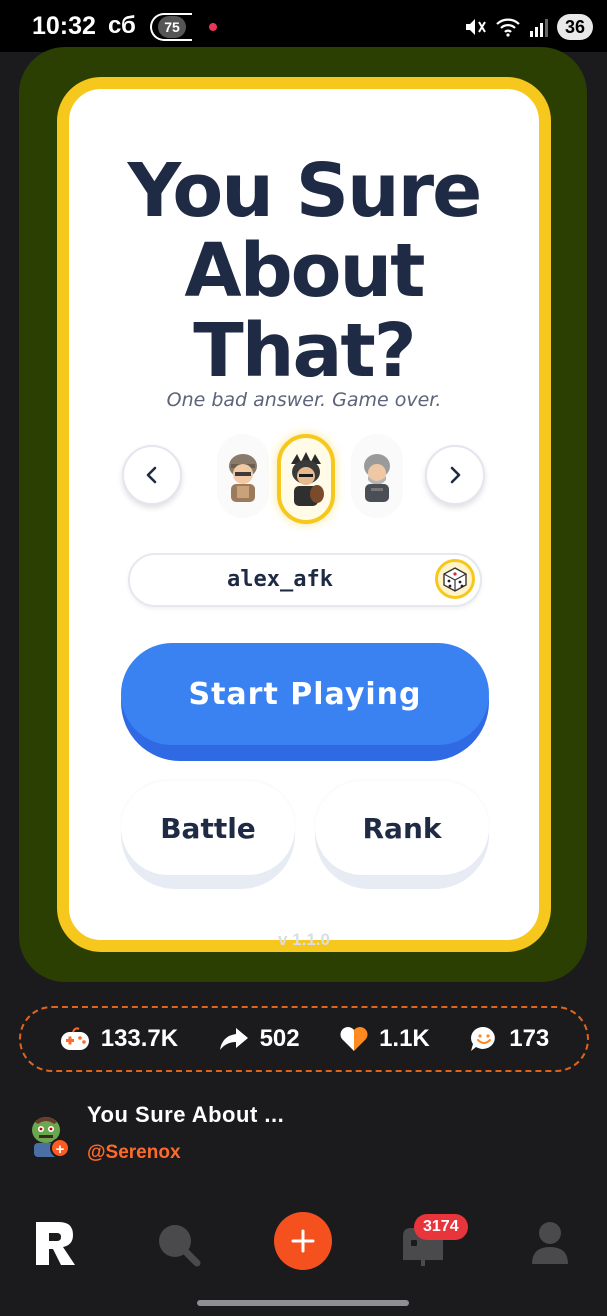  Describe the element at coordinates (280, 579) in the screenshot. I see `username-value: alex_afk` at that location.